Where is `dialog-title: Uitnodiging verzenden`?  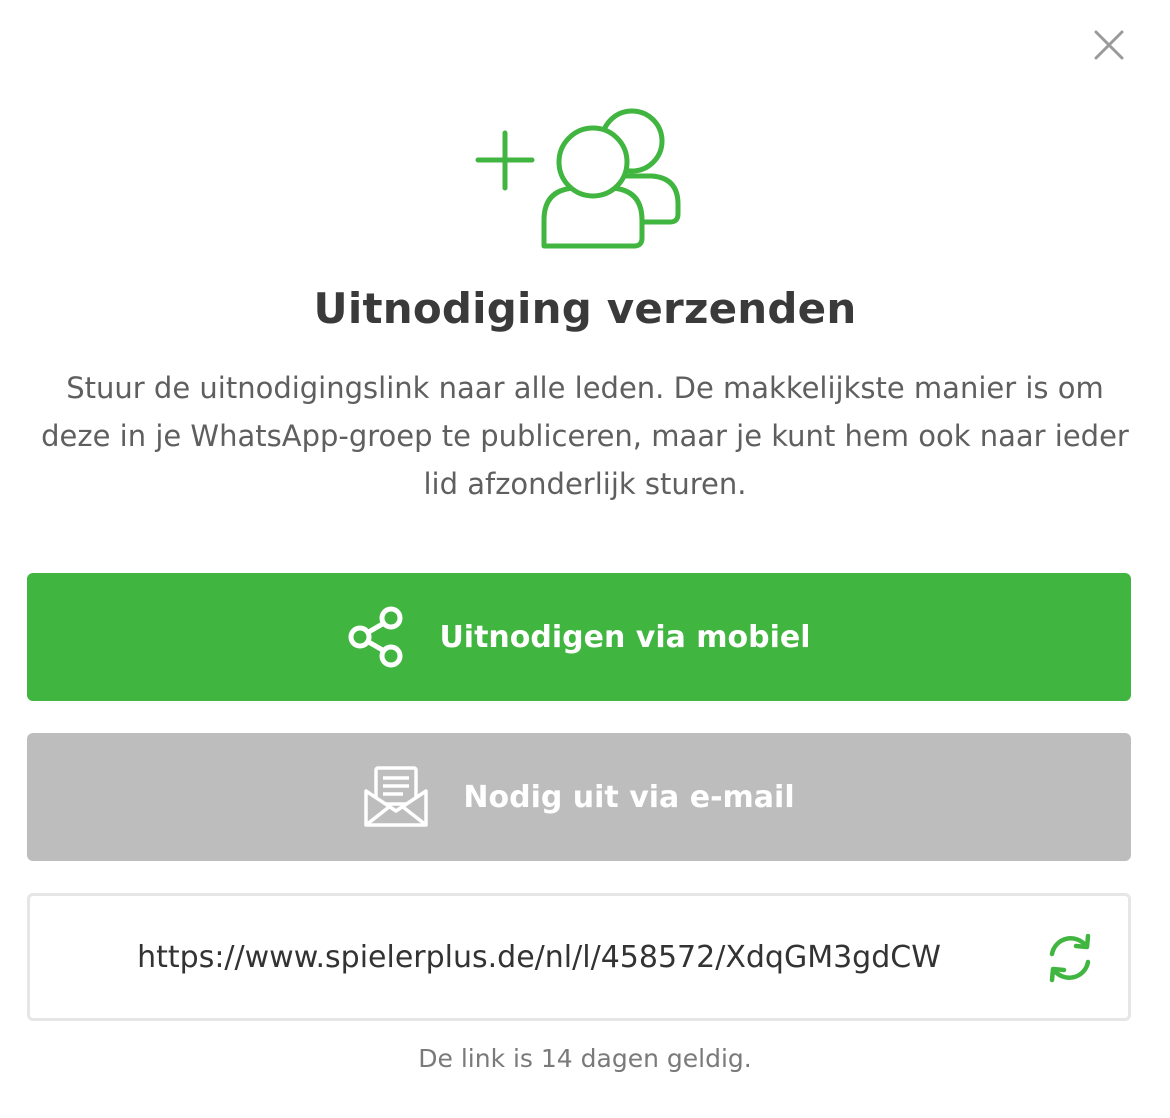
dialog-title: Uitnodiging verzenden is located at coordinates (585, 308).